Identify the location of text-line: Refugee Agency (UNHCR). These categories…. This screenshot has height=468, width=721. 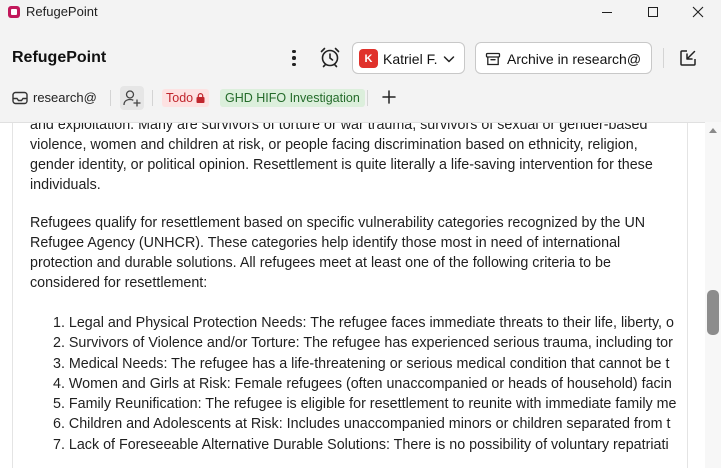
(325, 243).